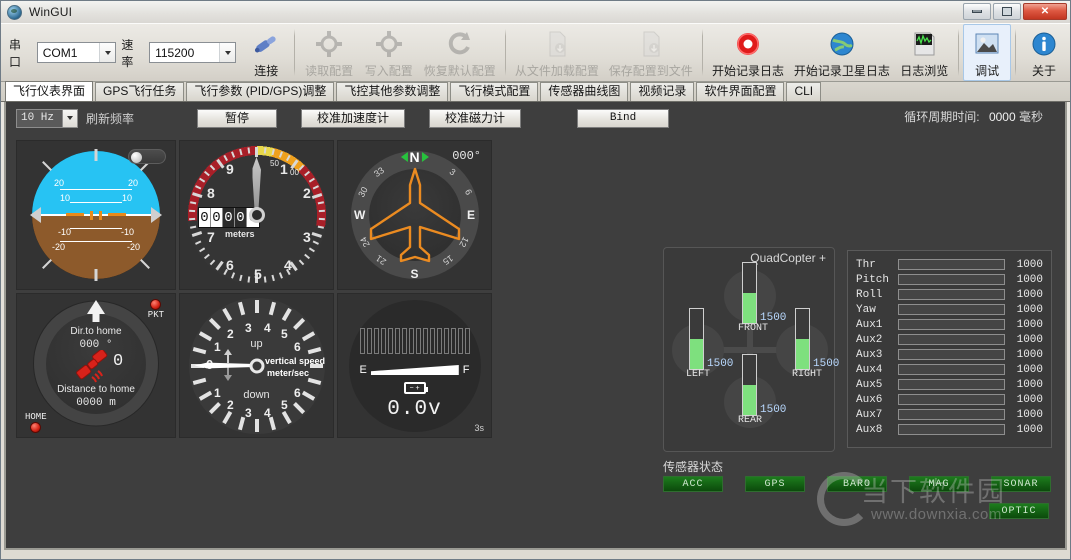 Image resolution: width=1071 pixels, height=560 pixels. What do you see at coordinates (65, 231) in the screenshot?
I see `pitch-label: -10` at bounding box center [65, 231].